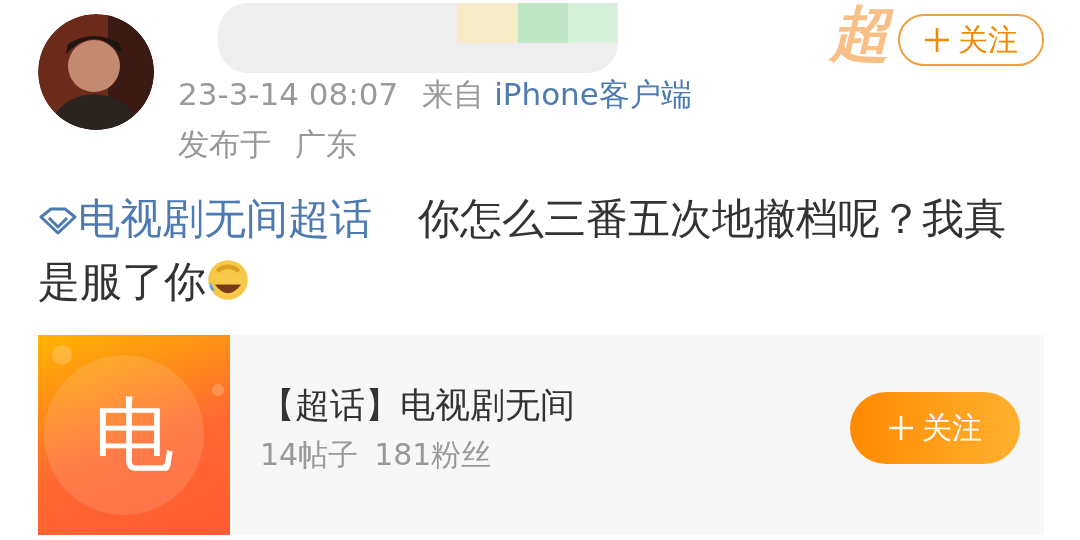  I want to click on location-prefix: 发布于, so click(224, 144).